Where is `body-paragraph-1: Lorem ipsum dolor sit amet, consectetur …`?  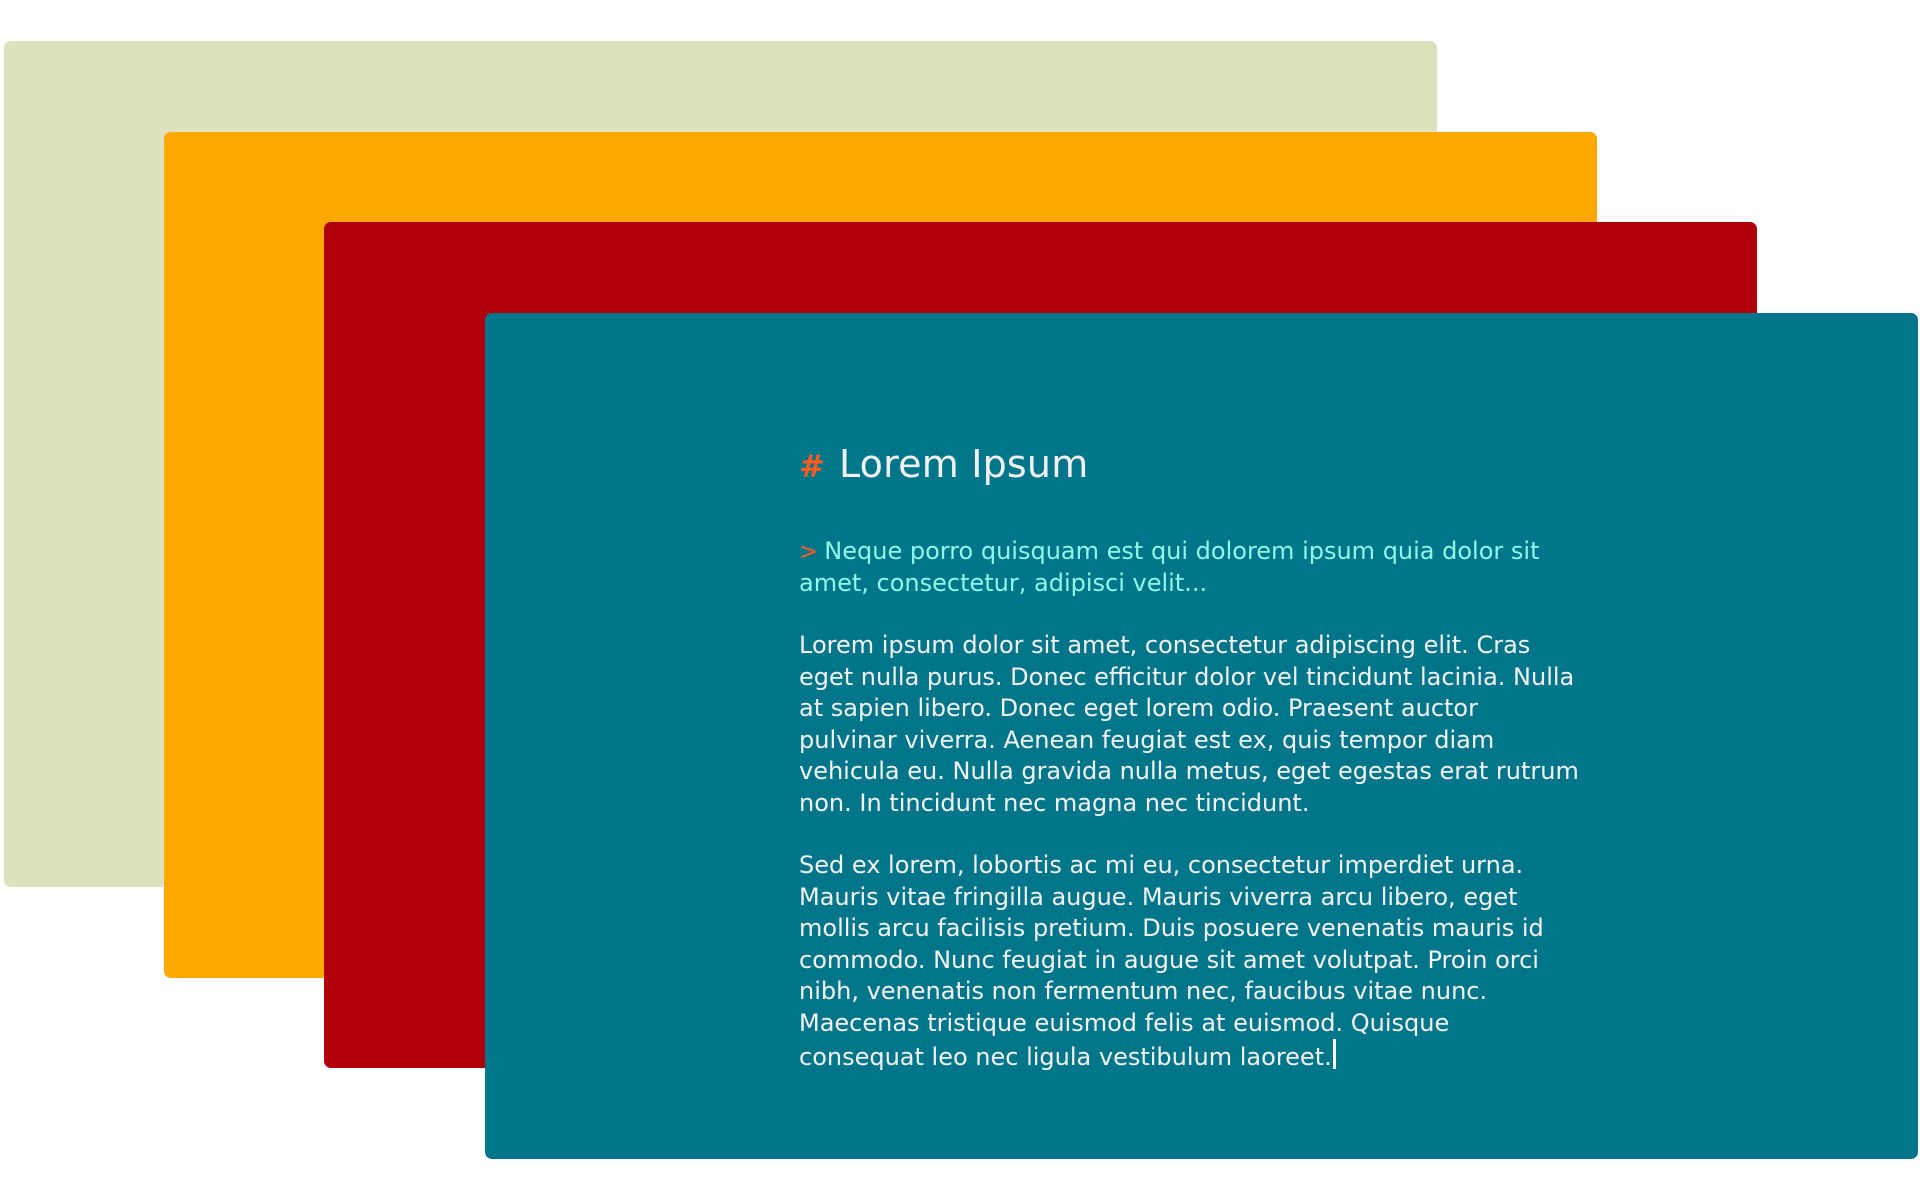 body-paragraph-1: Lorem ipsum dolor sit amet, consectetur … is located at coordinates (1189, 724).